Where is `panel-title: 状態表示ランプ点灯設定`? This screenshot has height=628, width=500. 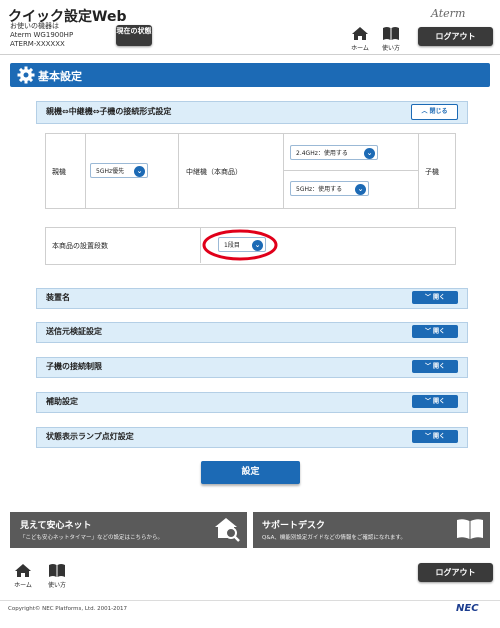 panel-title: 状態表示ランプ点灯設定 is located at coordinates (90, 436).